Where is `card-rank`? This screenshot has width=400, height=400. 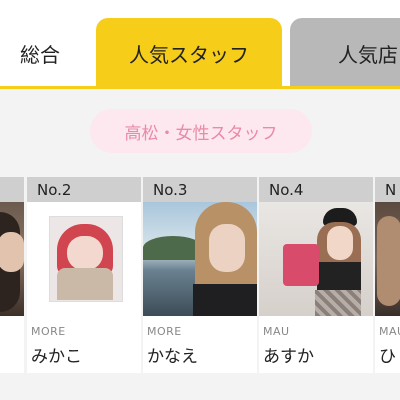
card-rank is located at coordinates (12, 189).